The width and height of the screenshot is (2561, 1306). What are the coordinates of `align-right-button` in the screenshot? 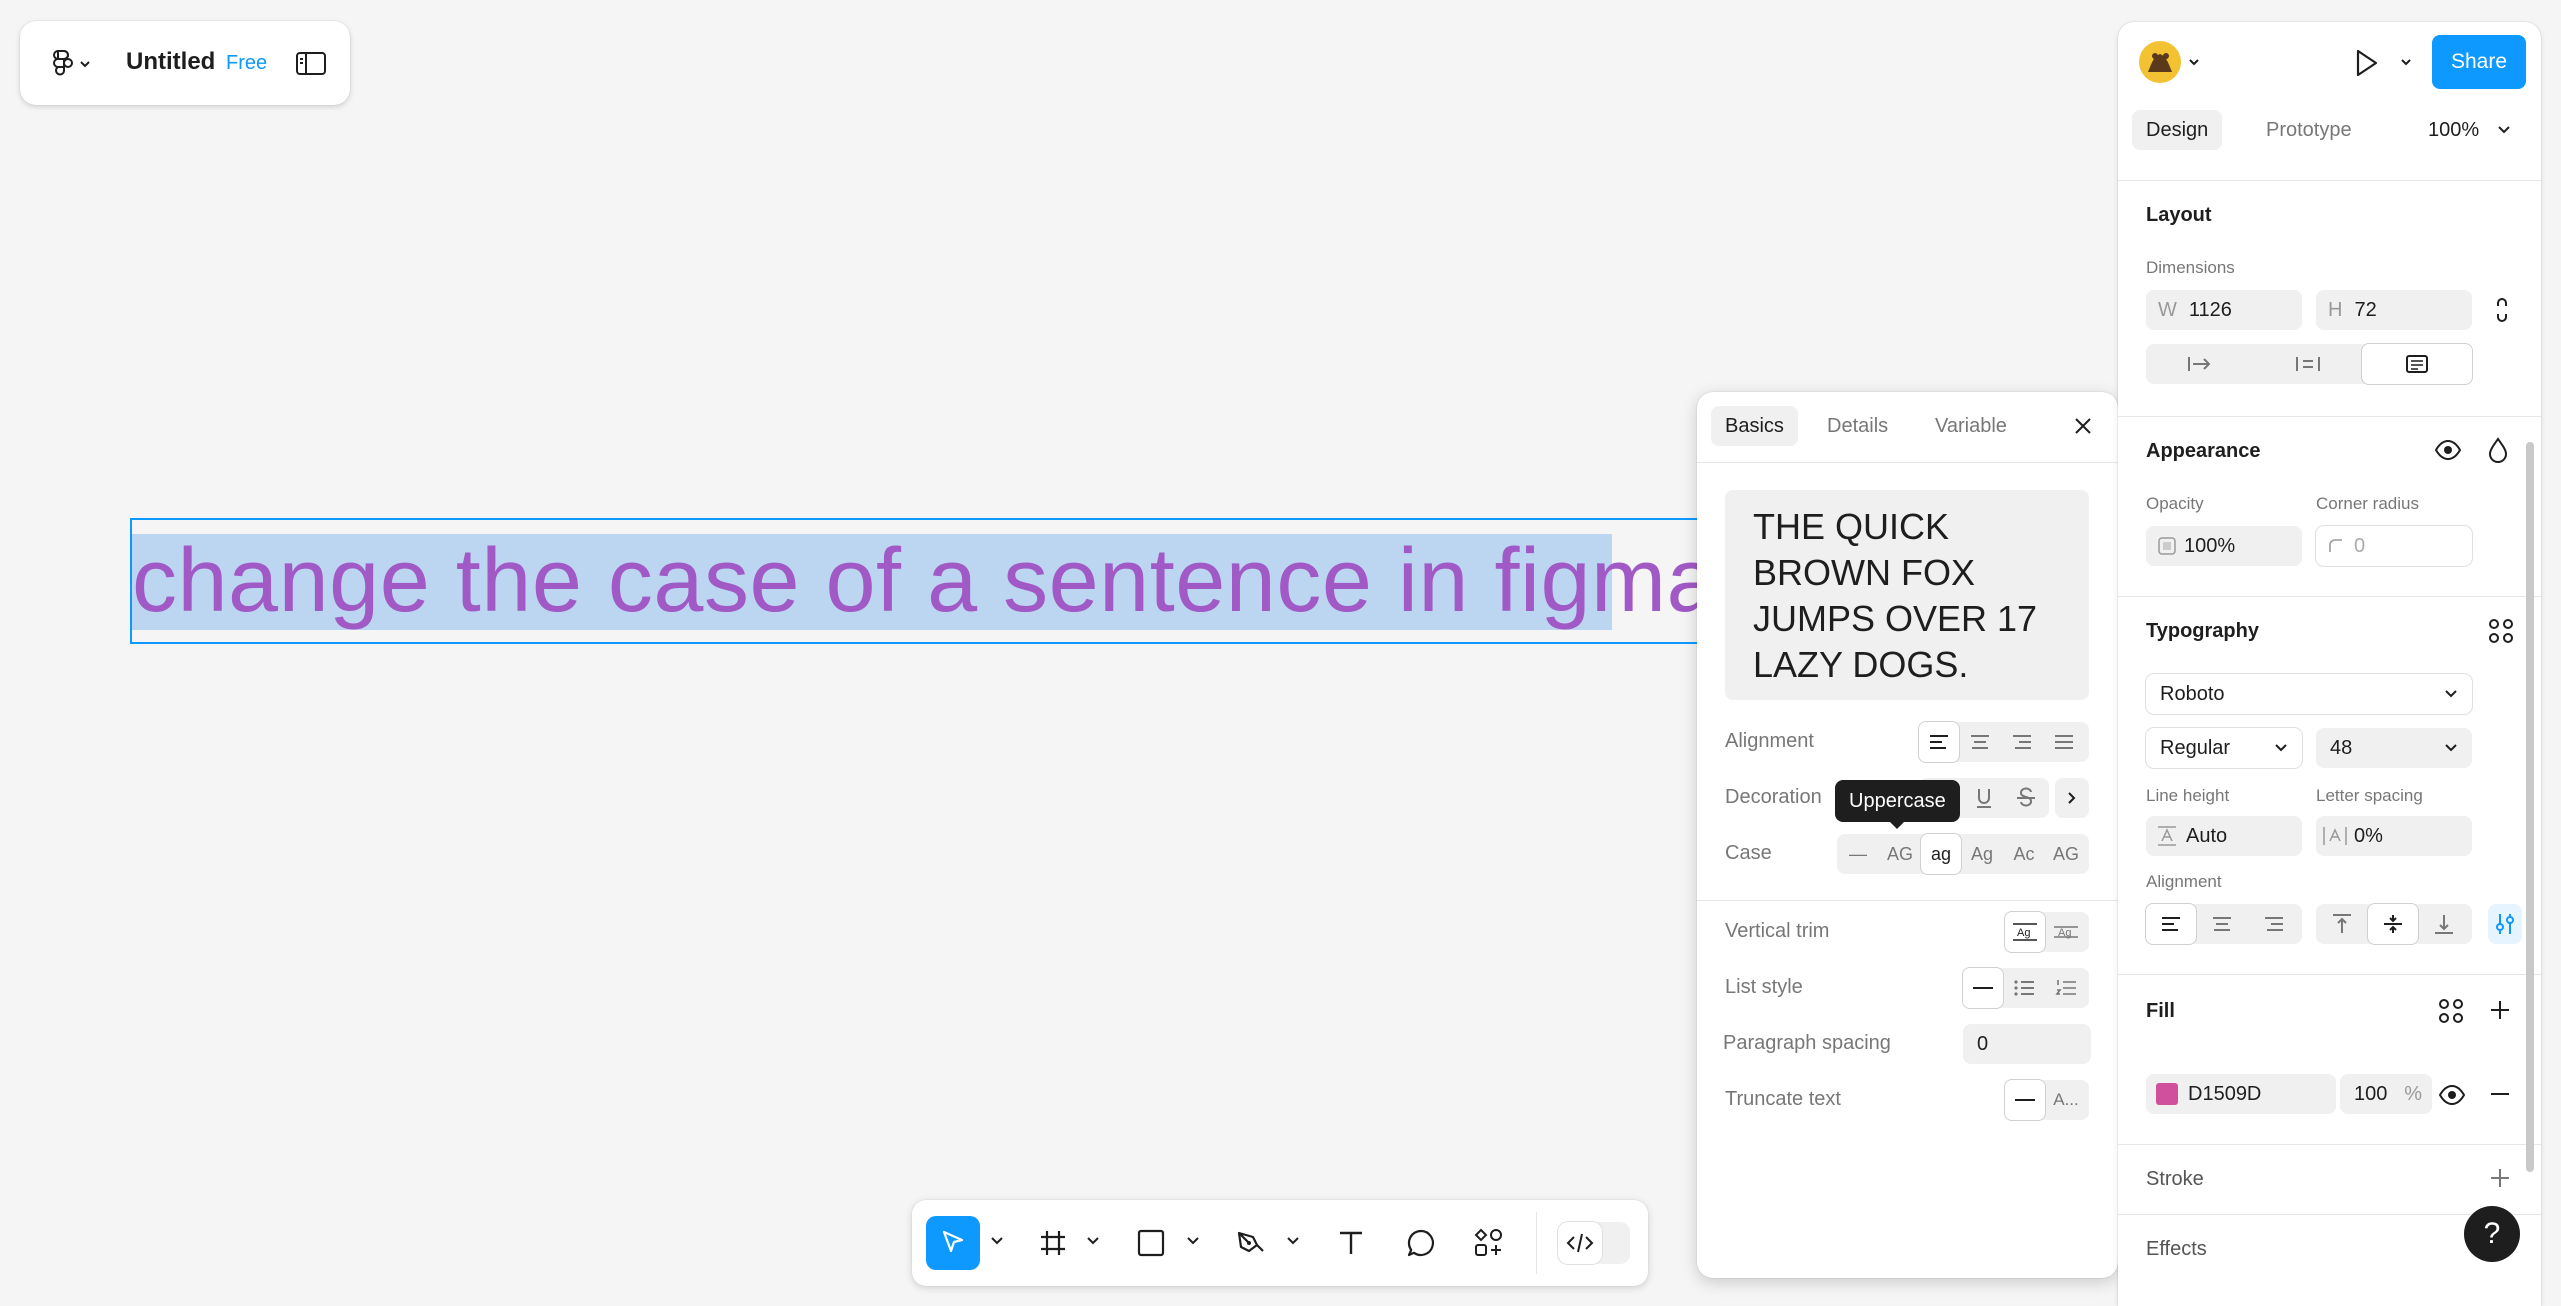 It's located at (2022, 742).